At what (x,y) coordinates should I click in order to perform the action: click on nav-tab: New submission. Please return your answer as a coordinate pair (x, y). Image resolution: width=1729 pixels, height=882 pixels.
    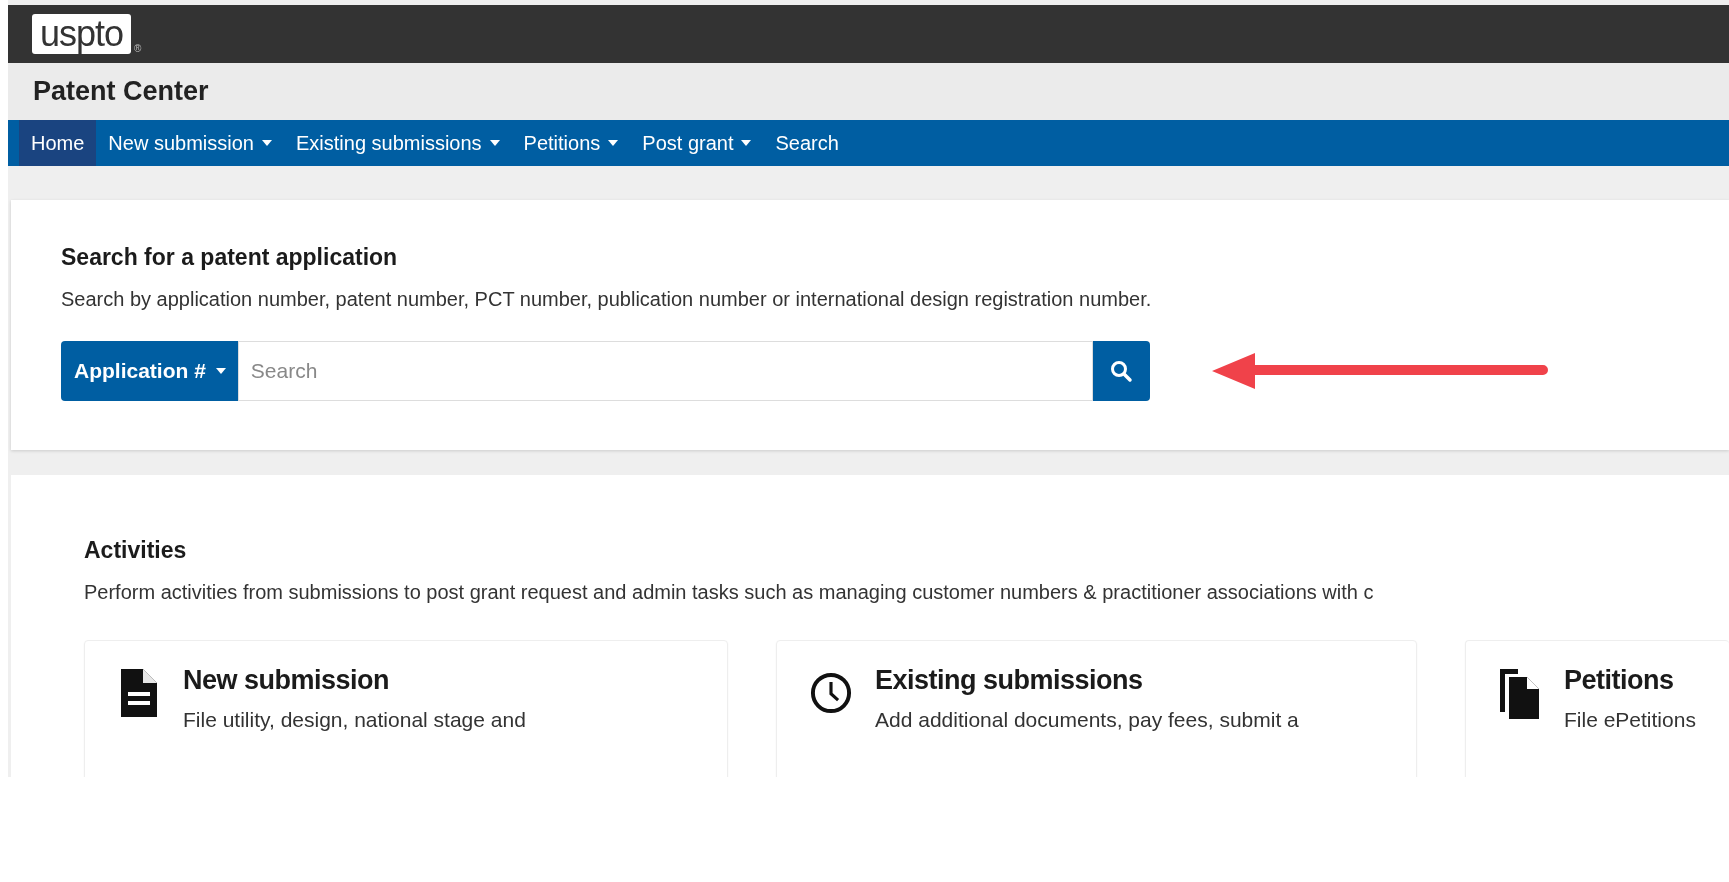
    Looking at the image, I should click on (190, 143).